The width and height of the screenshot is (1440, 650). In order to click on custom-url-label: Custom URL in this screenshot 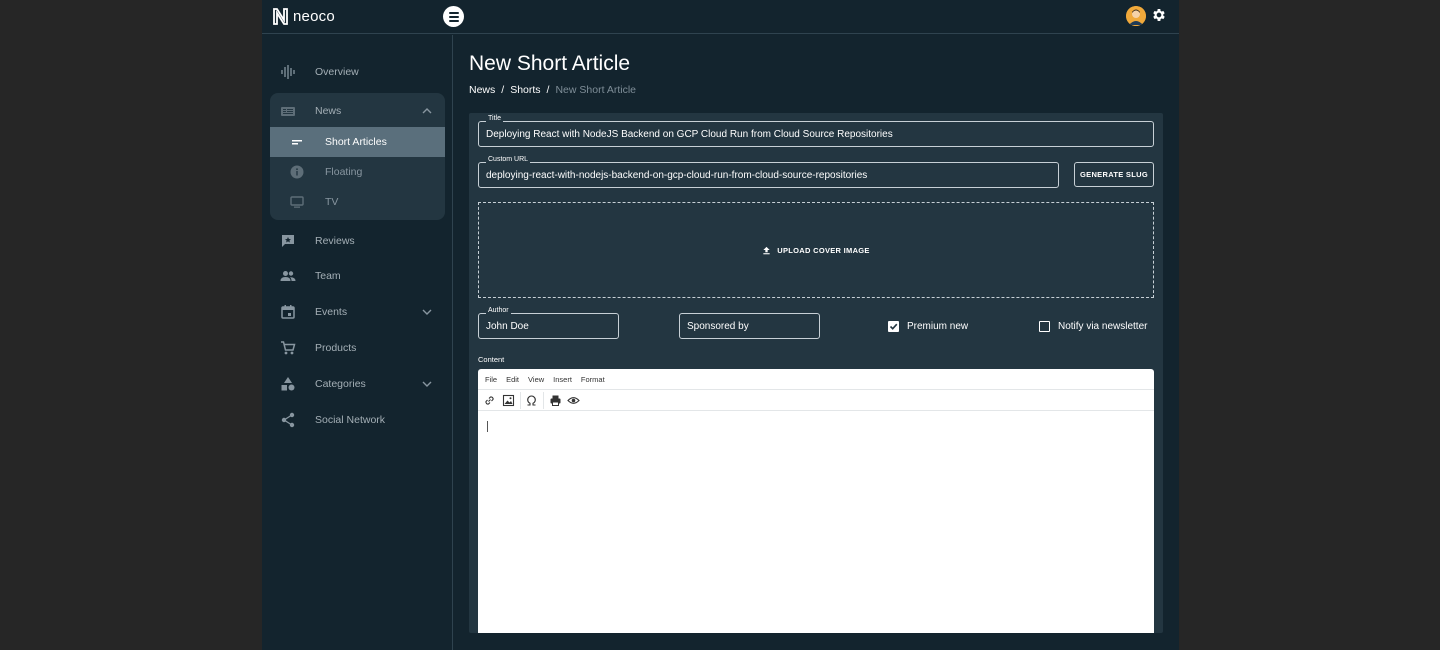, I will do `click(508, 159)`.